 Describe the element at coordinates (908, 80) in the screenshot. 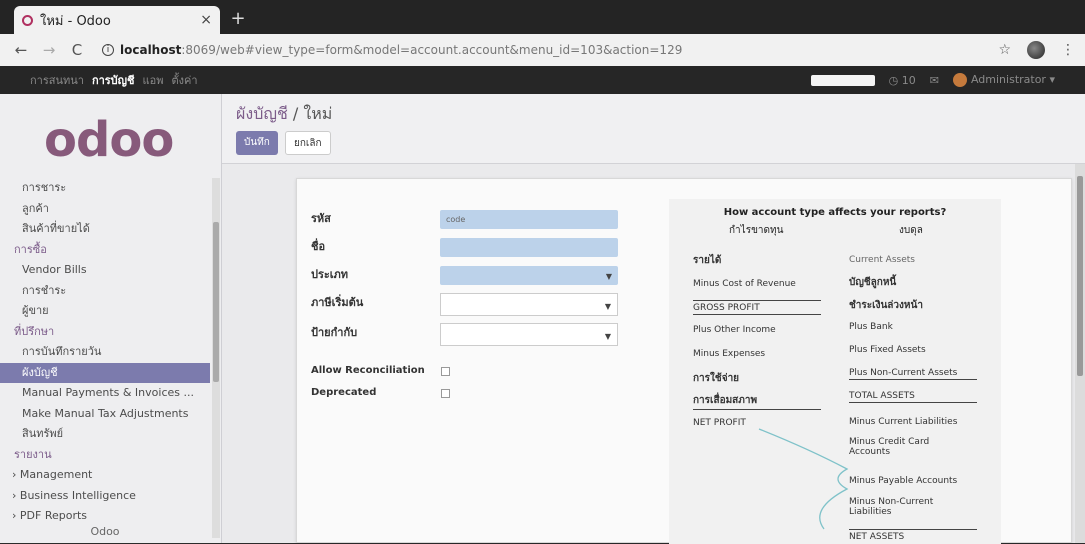

I see `message-count: 10` at that location.